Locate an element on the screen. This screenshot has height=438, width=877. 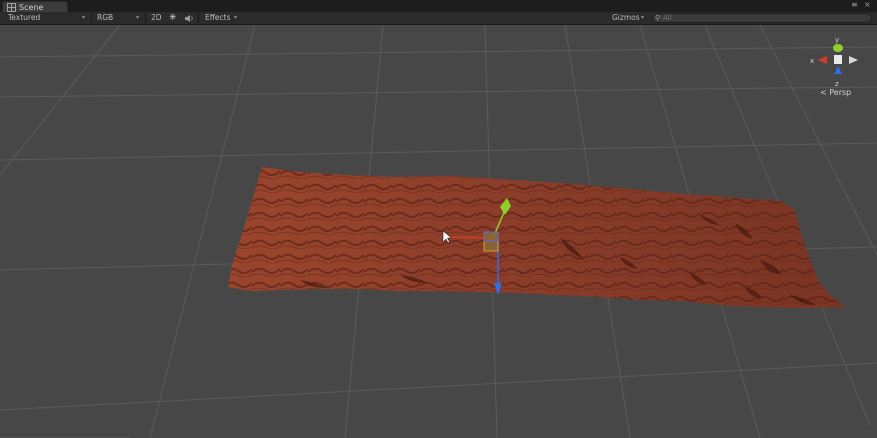
axis-x-label: x is located at coordinates (812, 61).